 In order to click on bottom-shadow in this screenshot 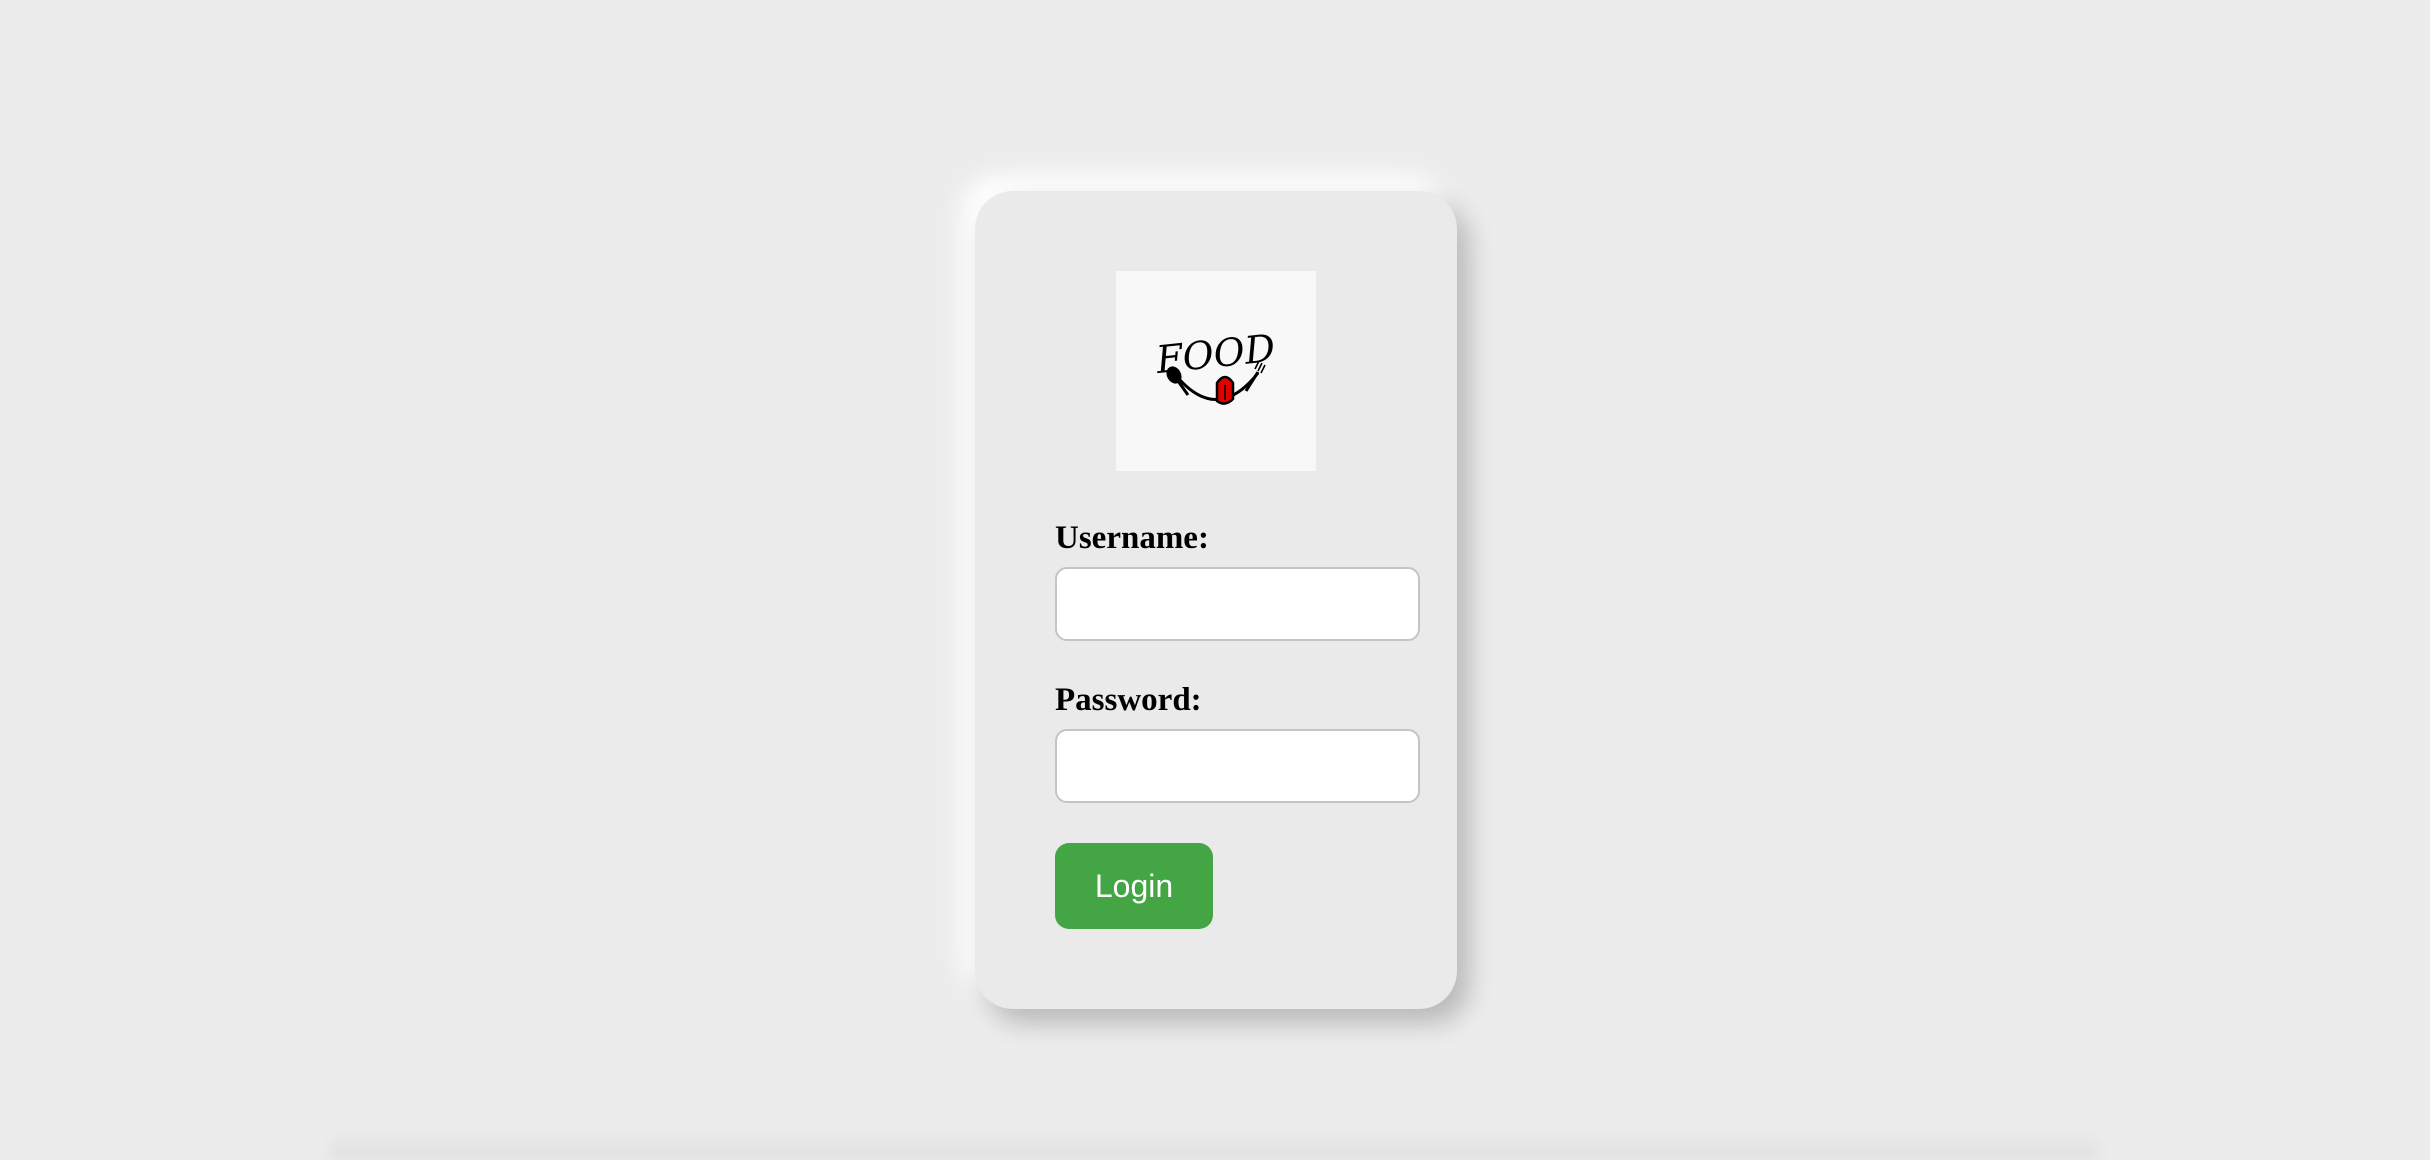, I will do `click(1215, 1145)`.